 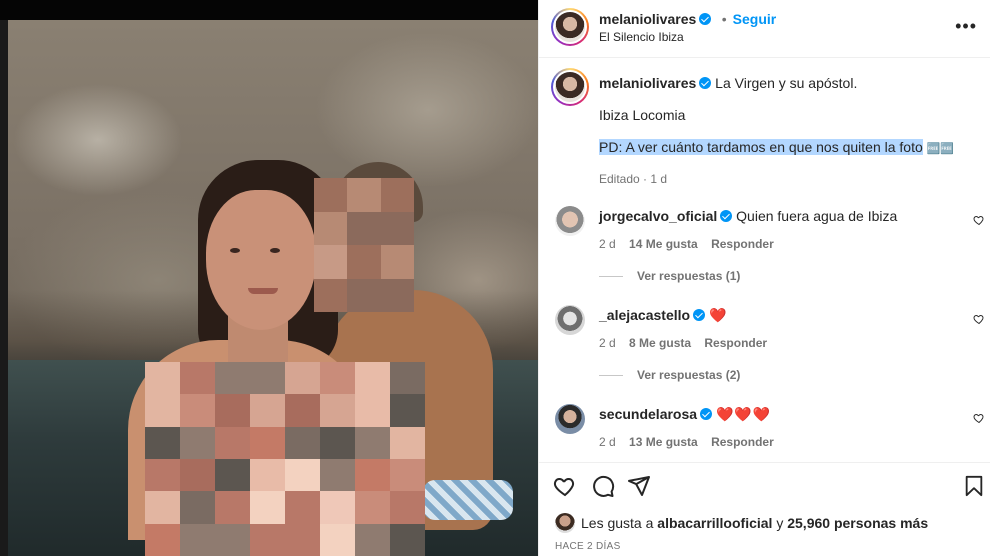 I want to click on location-link: El Silencio Ibiza, so click(x=641, y=37).